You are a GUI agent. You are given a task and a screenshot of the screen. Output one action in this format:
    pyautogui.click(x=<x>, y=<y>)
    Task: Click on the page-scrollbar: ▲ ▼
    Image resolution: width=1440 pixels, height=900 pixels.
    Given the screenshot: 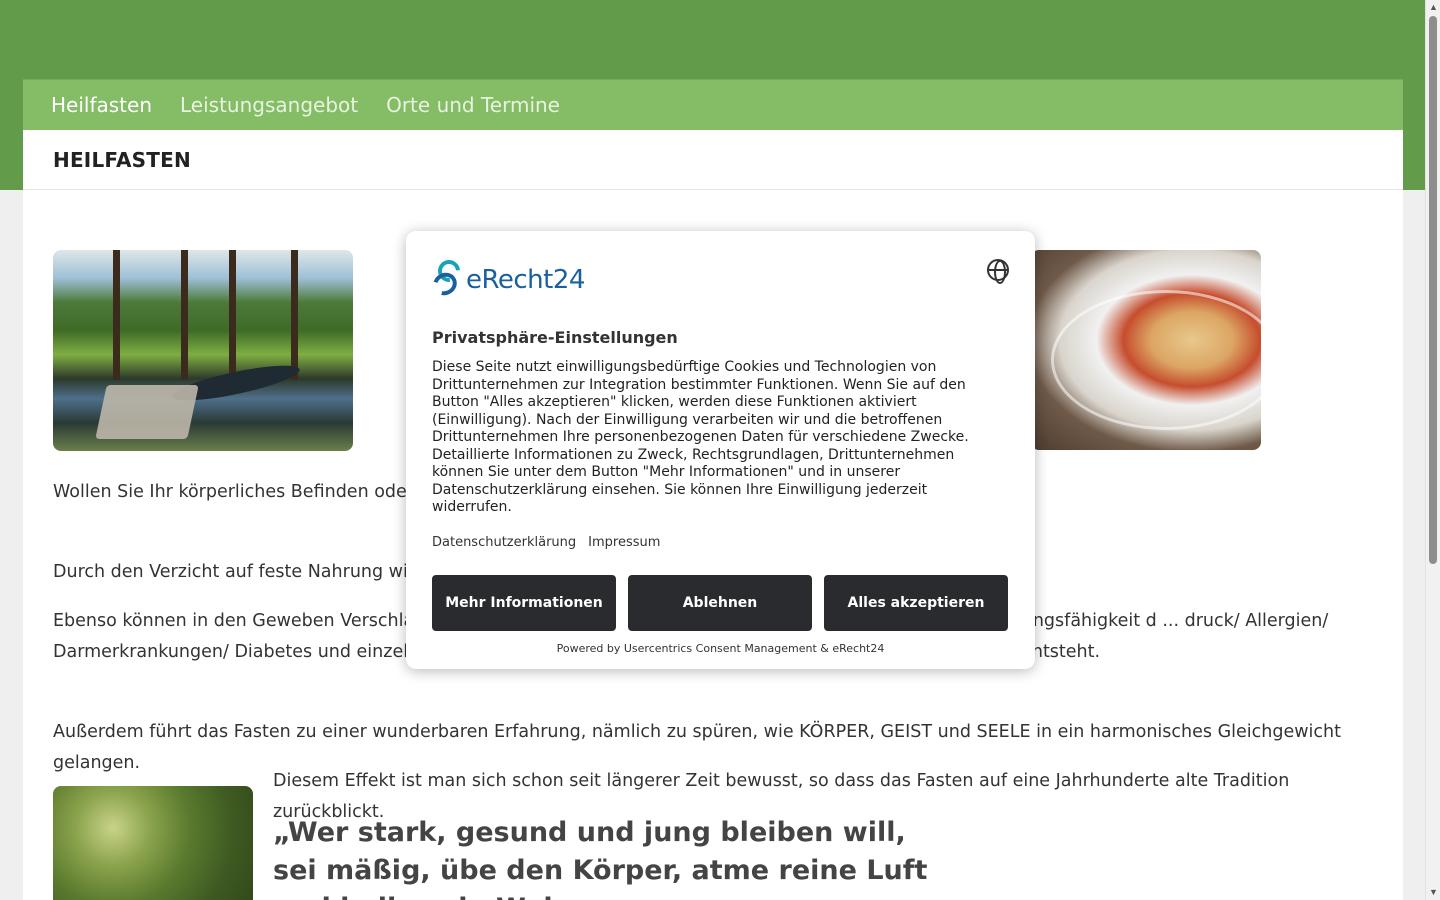 What is the action you would take?
    pyautogui.click(x=1432, y=450)
    